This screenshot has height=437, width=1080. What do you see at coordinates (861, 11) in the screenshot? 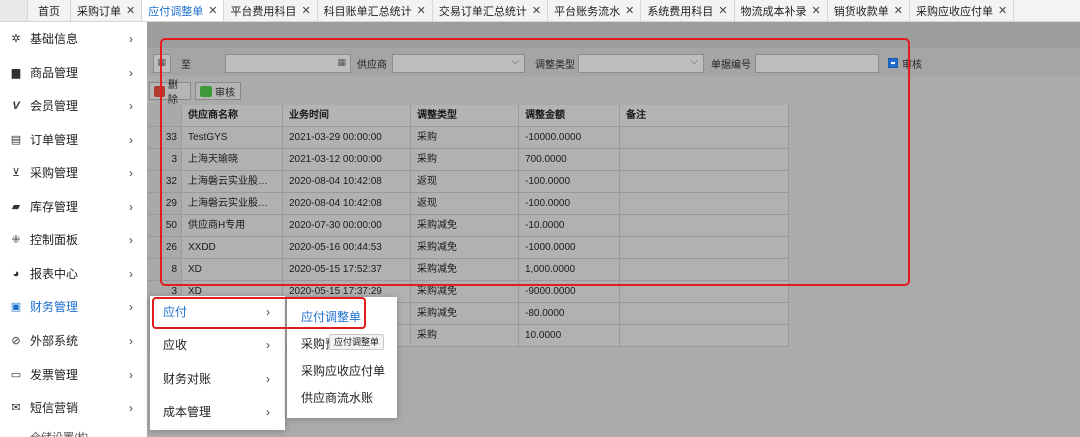
I see `tab-label: 销货收款单` at bounding box center [861, 11].